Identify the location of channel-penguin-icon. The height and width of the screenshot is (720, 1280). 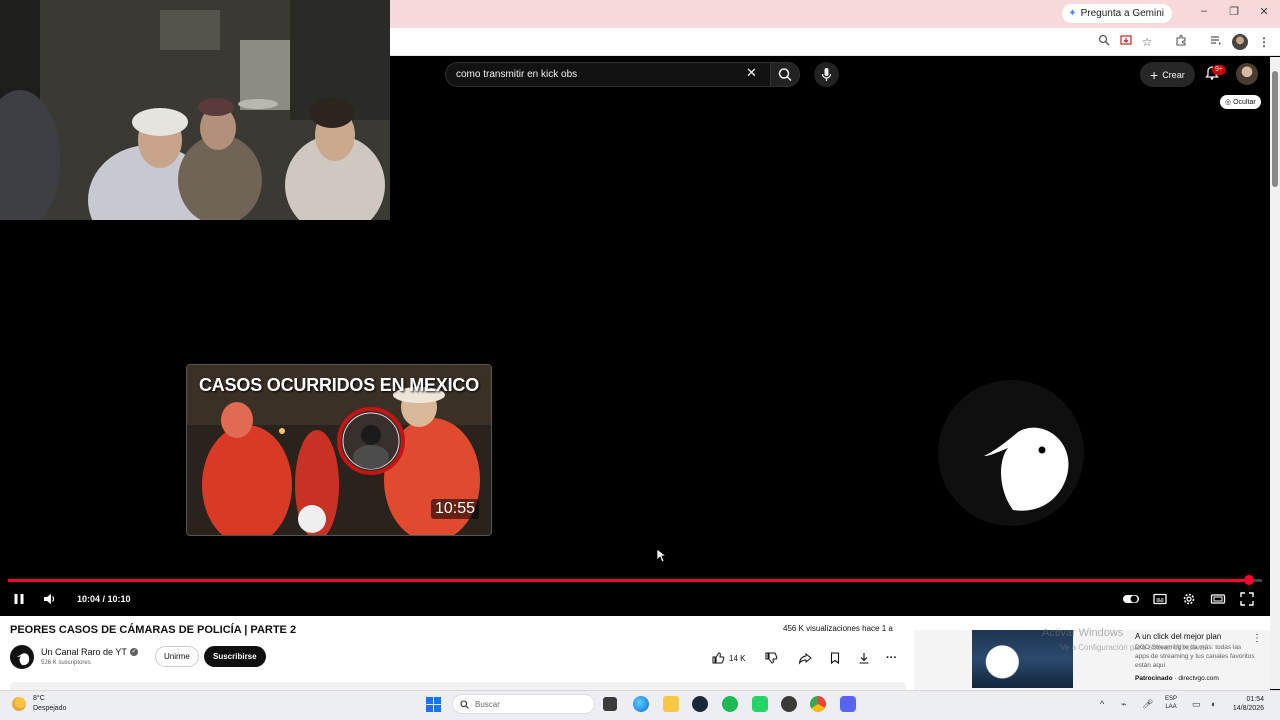
(23, 659).